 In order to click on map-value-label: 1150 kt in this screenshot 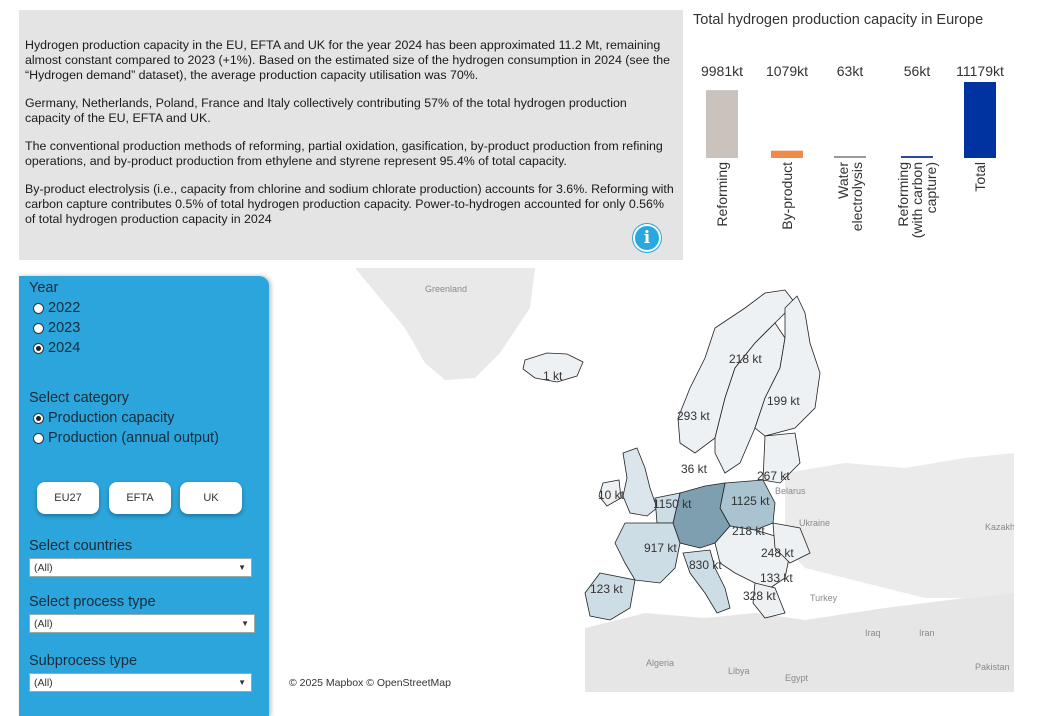, I will do `click(672, 504)`.